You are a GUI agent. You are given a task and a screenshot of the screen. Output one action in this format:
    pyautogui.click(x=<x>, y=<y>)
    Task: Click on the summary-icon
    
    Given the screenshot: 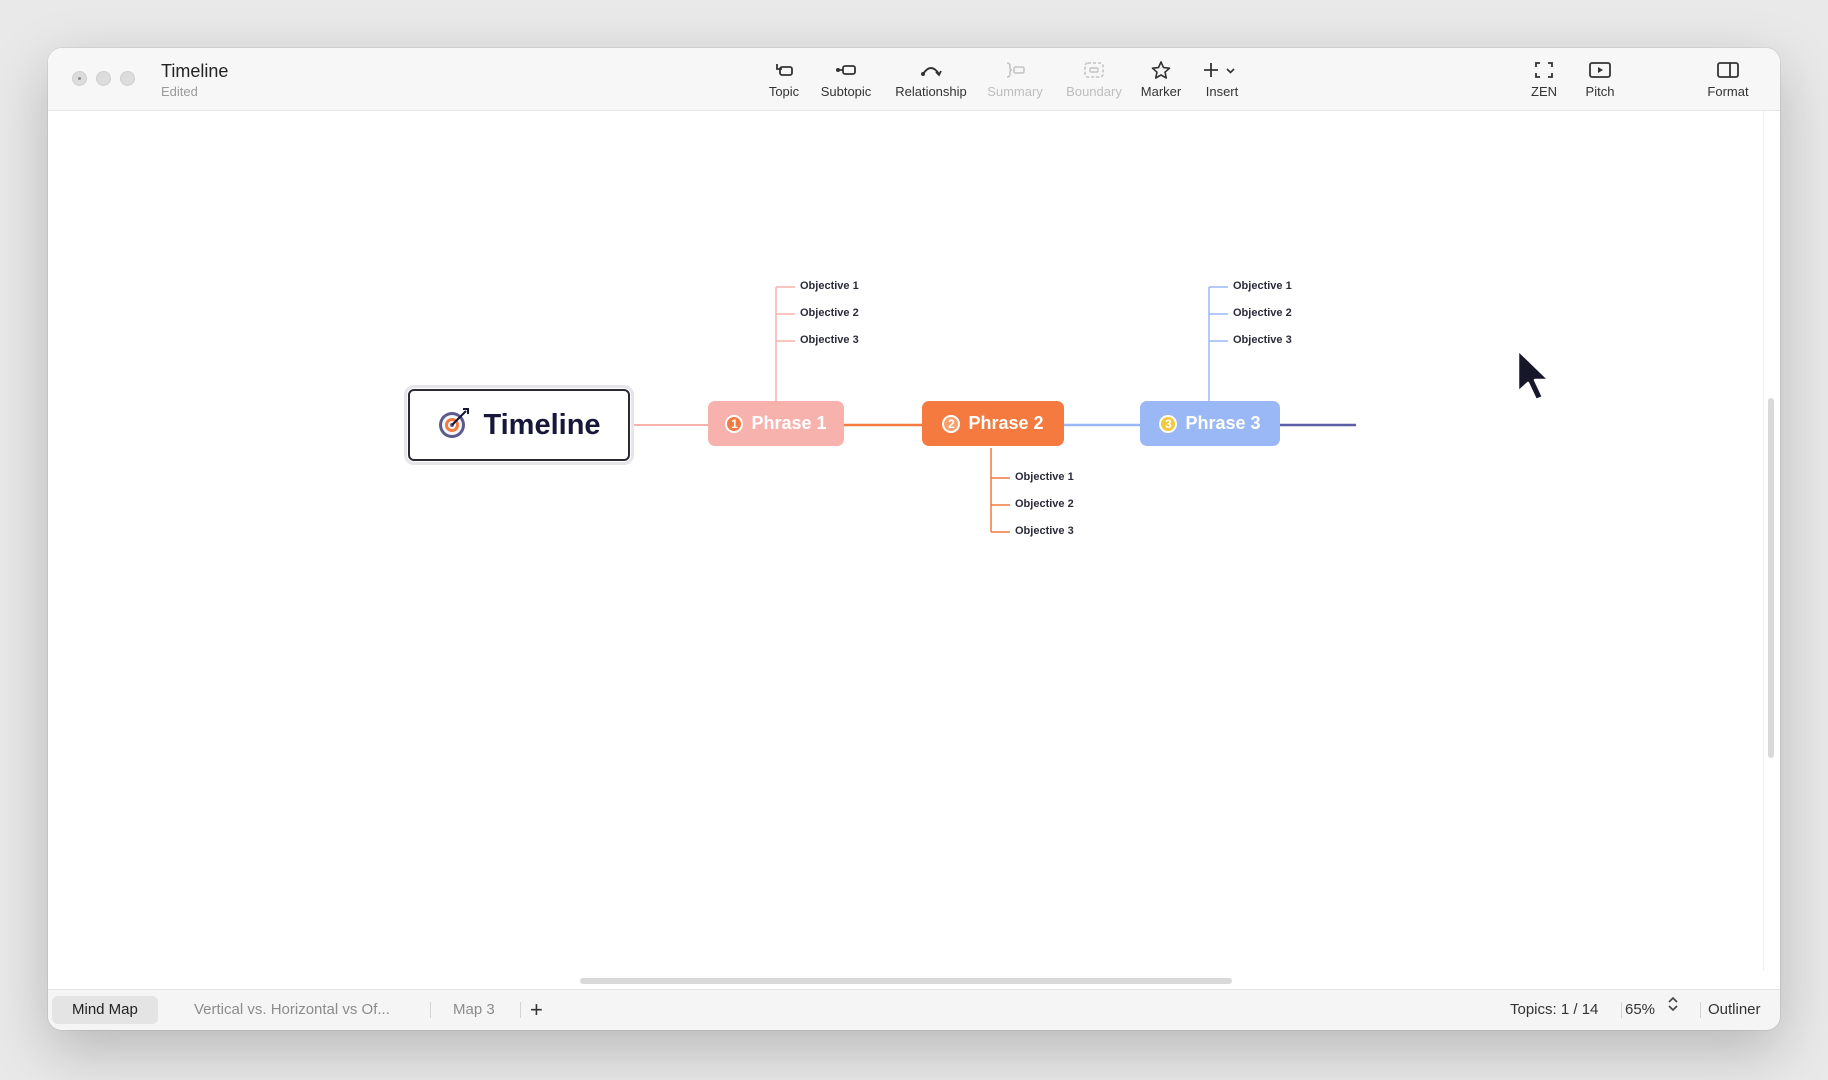 What is the action you would take?
    pyautogui.click(x=1015, y=70)
    